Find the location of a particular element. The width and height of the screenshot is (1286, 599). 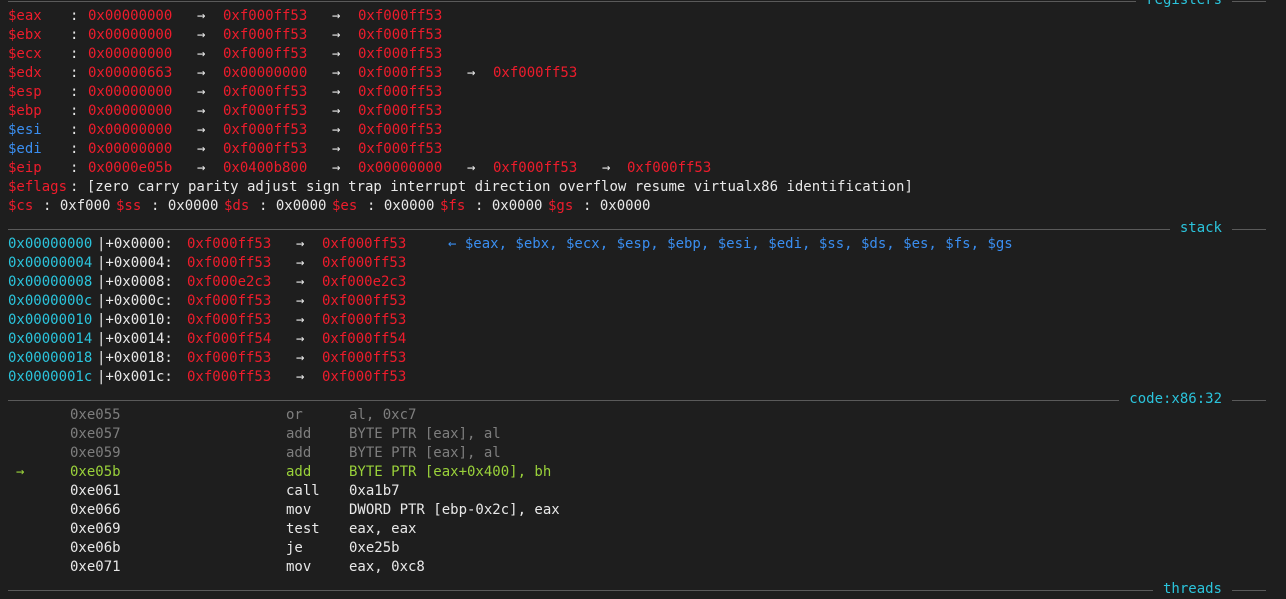

instruction-address: 0xe055 is located at coordinates (95, 415).